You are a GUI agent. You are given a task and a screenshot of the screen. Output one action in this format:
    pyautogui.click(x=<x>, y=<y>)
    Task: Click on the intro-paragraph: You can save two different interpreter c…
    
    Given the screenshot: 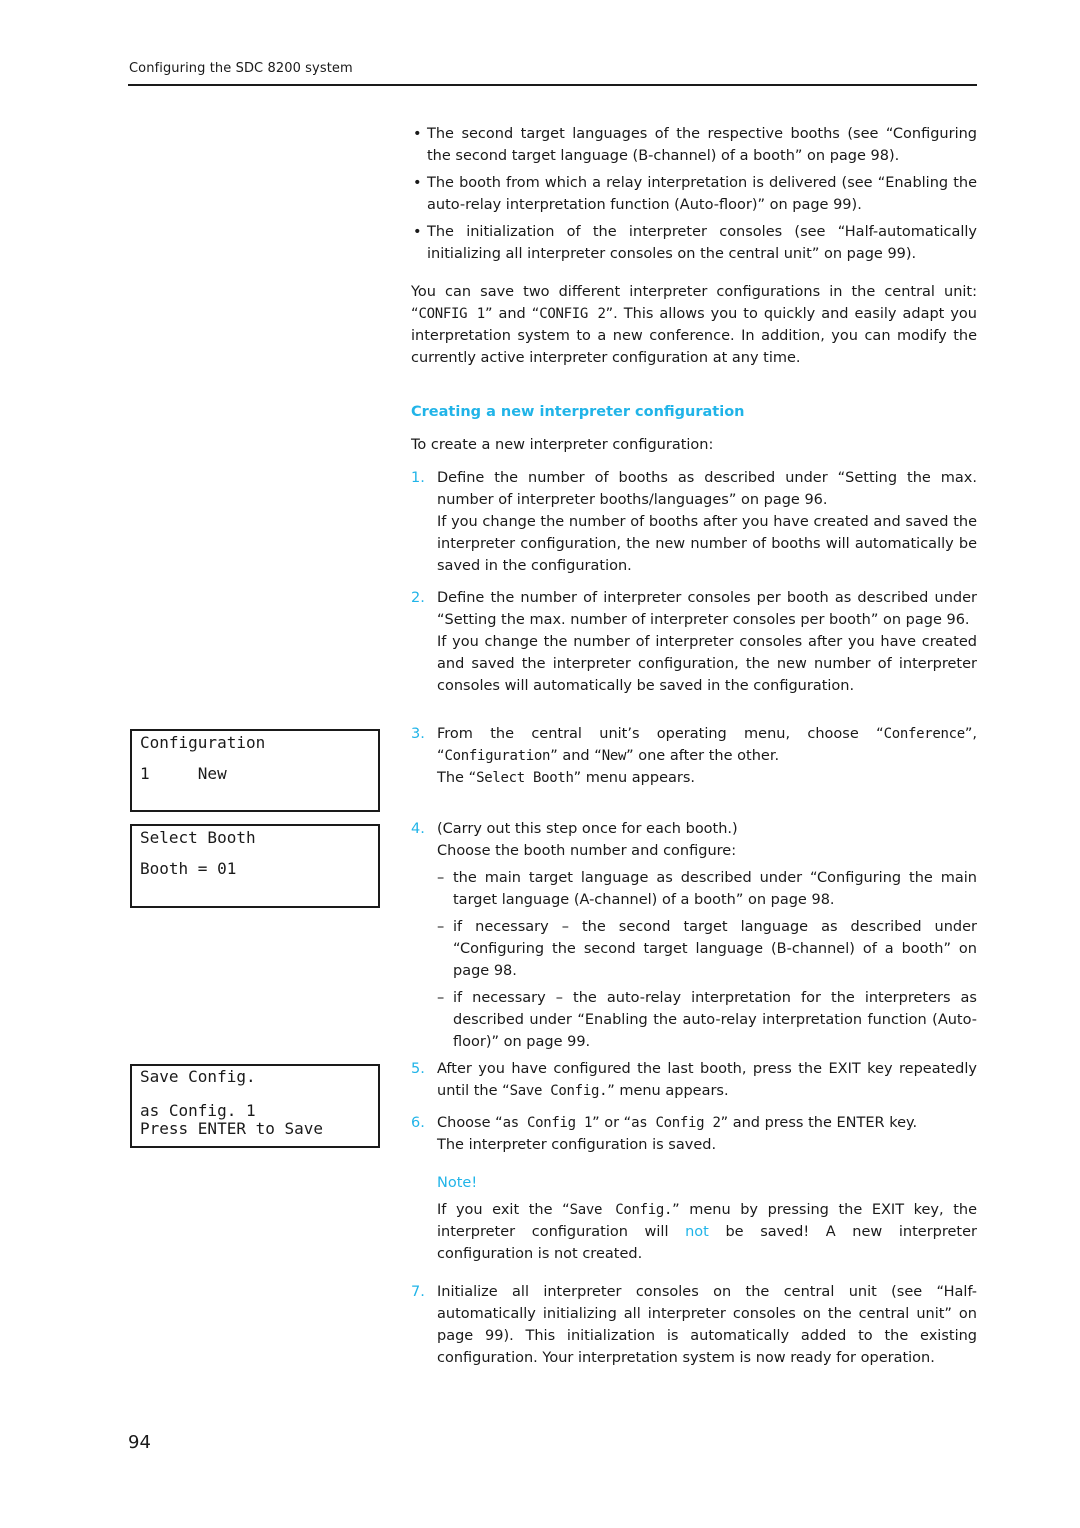 What is the action you would take?
    pyautogui.click(x=694, y=325)
    